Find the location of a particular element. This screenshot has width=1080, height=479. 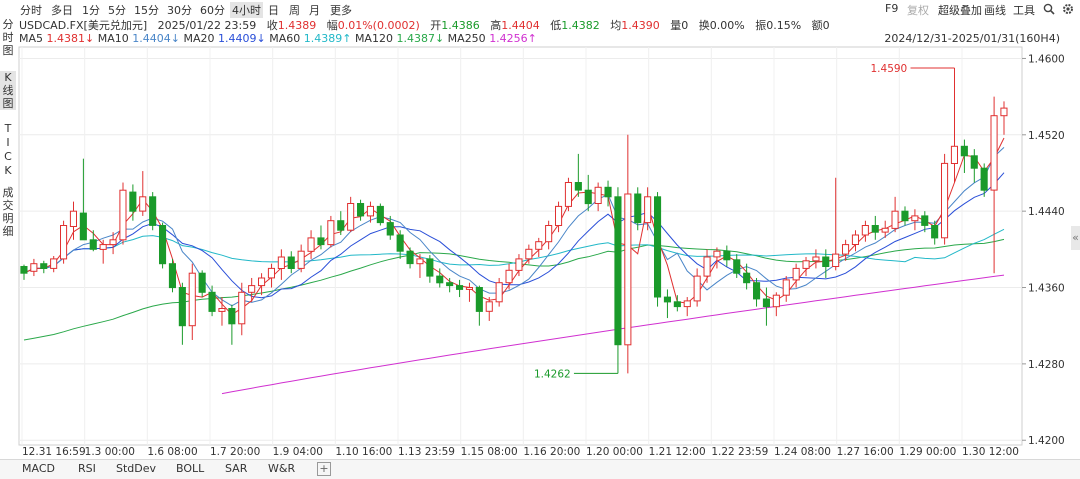

low-annotation: 1.4262 is located at coordinates (552, 374).